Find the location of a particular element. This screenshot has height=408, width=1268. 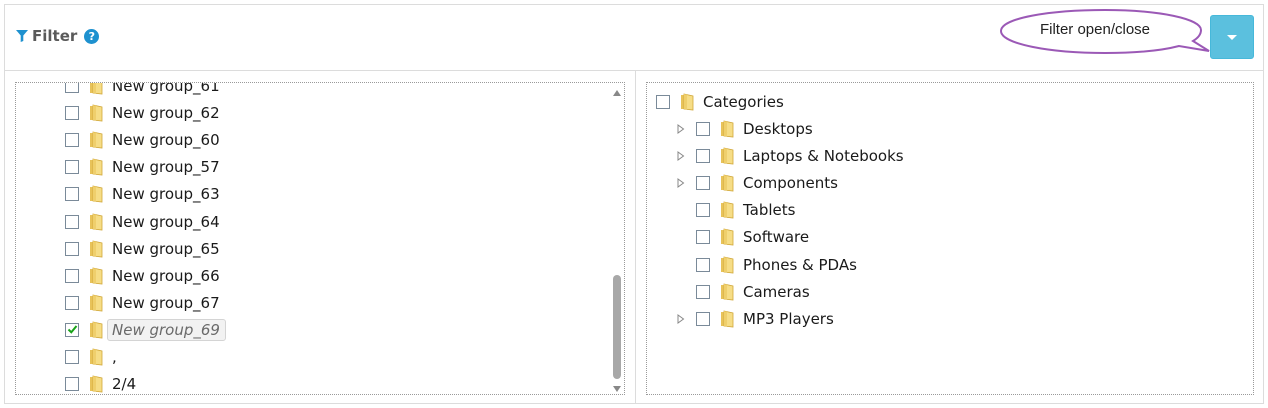

group-tree-item: New group_57 is located at coordinates (142, 167).